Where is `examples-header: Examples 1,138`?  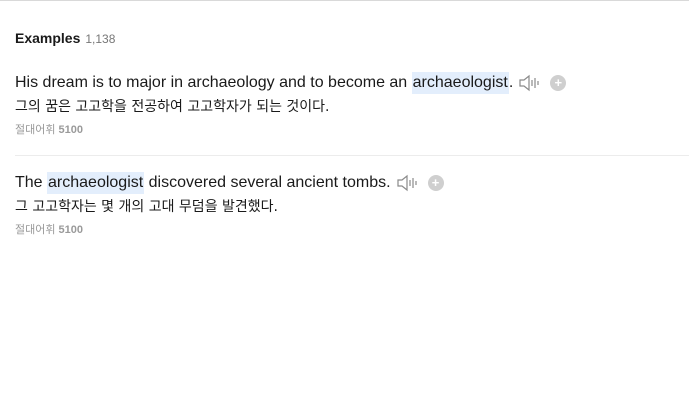 examples-header: Examples 1,138 is located at coordinates (65, 38).